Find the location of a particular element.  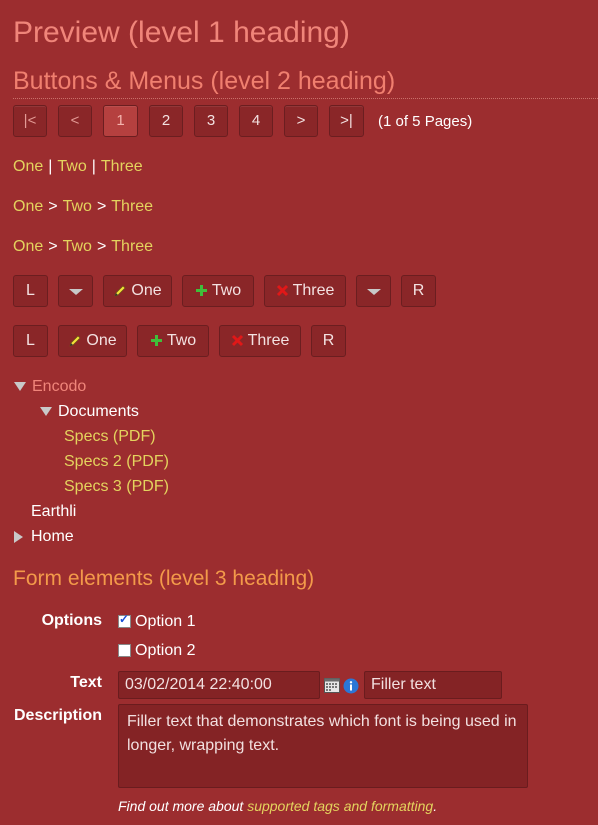

tree-node-earthli: Earthli is located at coordinates (53, 512).